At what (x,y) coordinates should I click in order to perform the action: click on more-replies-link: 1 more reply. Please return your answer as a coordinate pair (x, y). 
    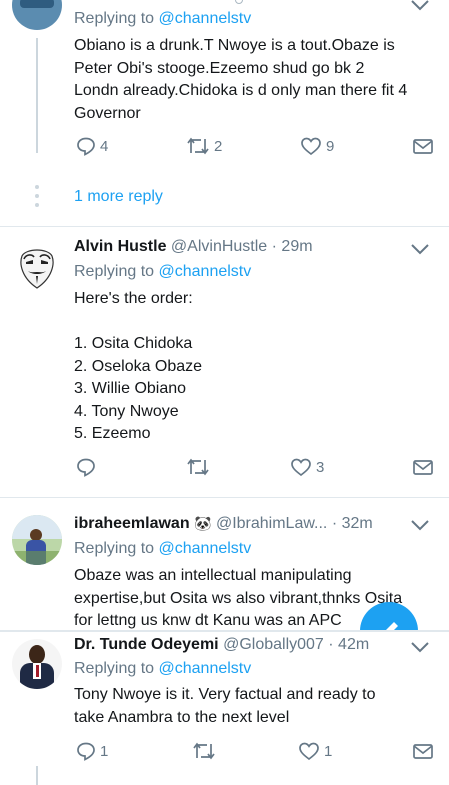
    Looking at the image, I should click on (118, 197).